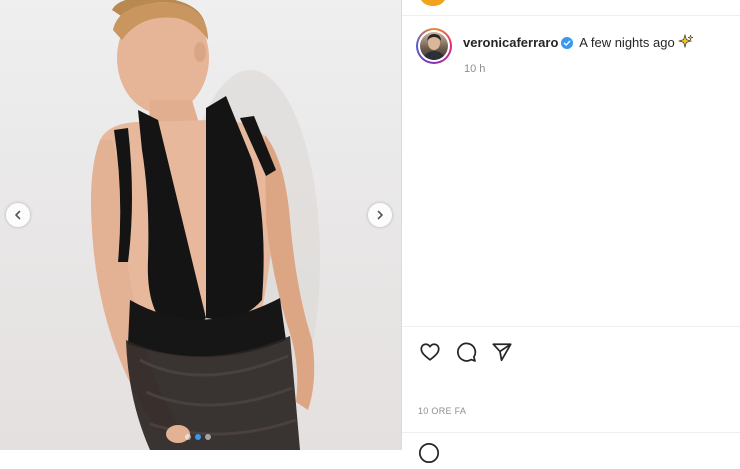 The width and height of the screenshot is (740, 469). I want to click on avatar, so click(434, 46).